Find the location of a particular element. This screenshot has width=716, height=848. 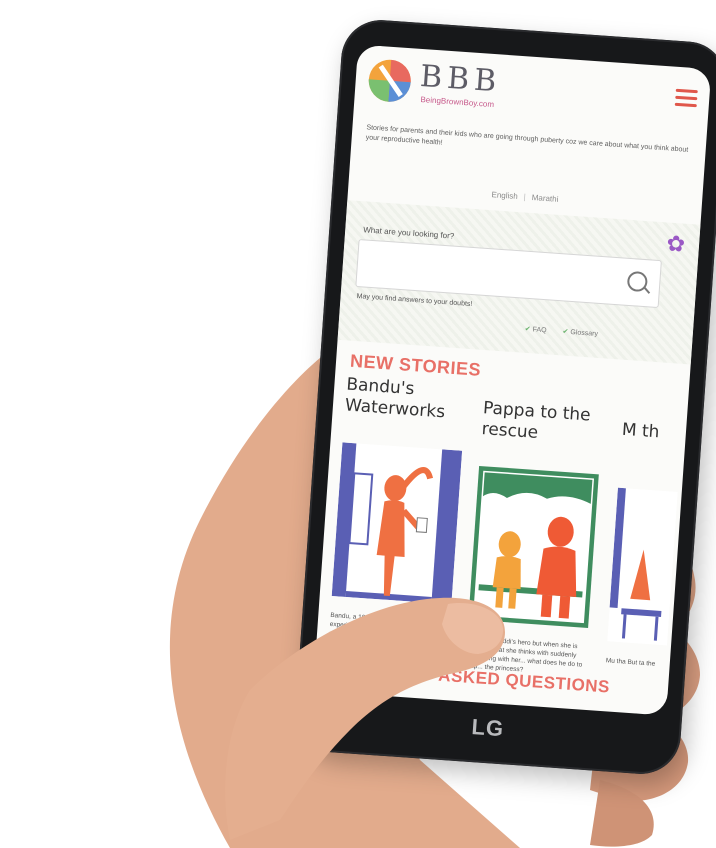

hamburger-menu-icon is located at coordinates (686, 98).